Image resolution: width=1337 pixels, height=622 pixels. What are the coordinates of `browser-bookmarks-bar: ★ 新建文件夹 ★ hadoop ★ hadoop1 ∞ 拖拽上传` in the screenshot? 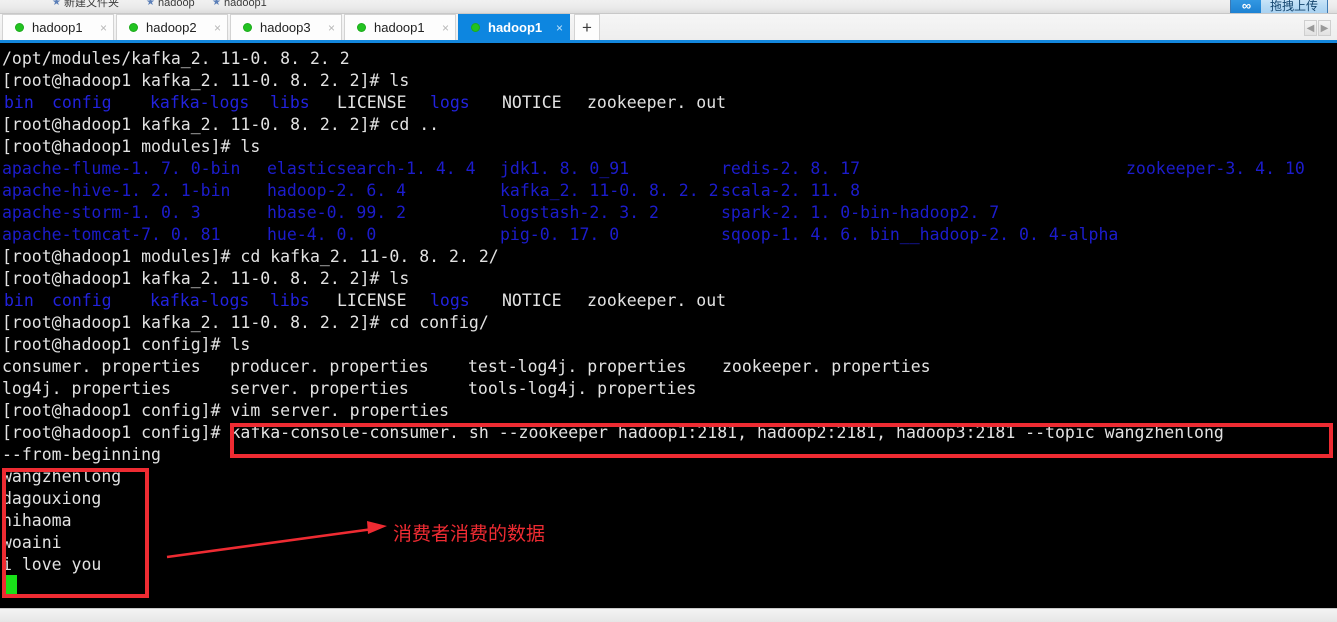 It's located at (668, 7).